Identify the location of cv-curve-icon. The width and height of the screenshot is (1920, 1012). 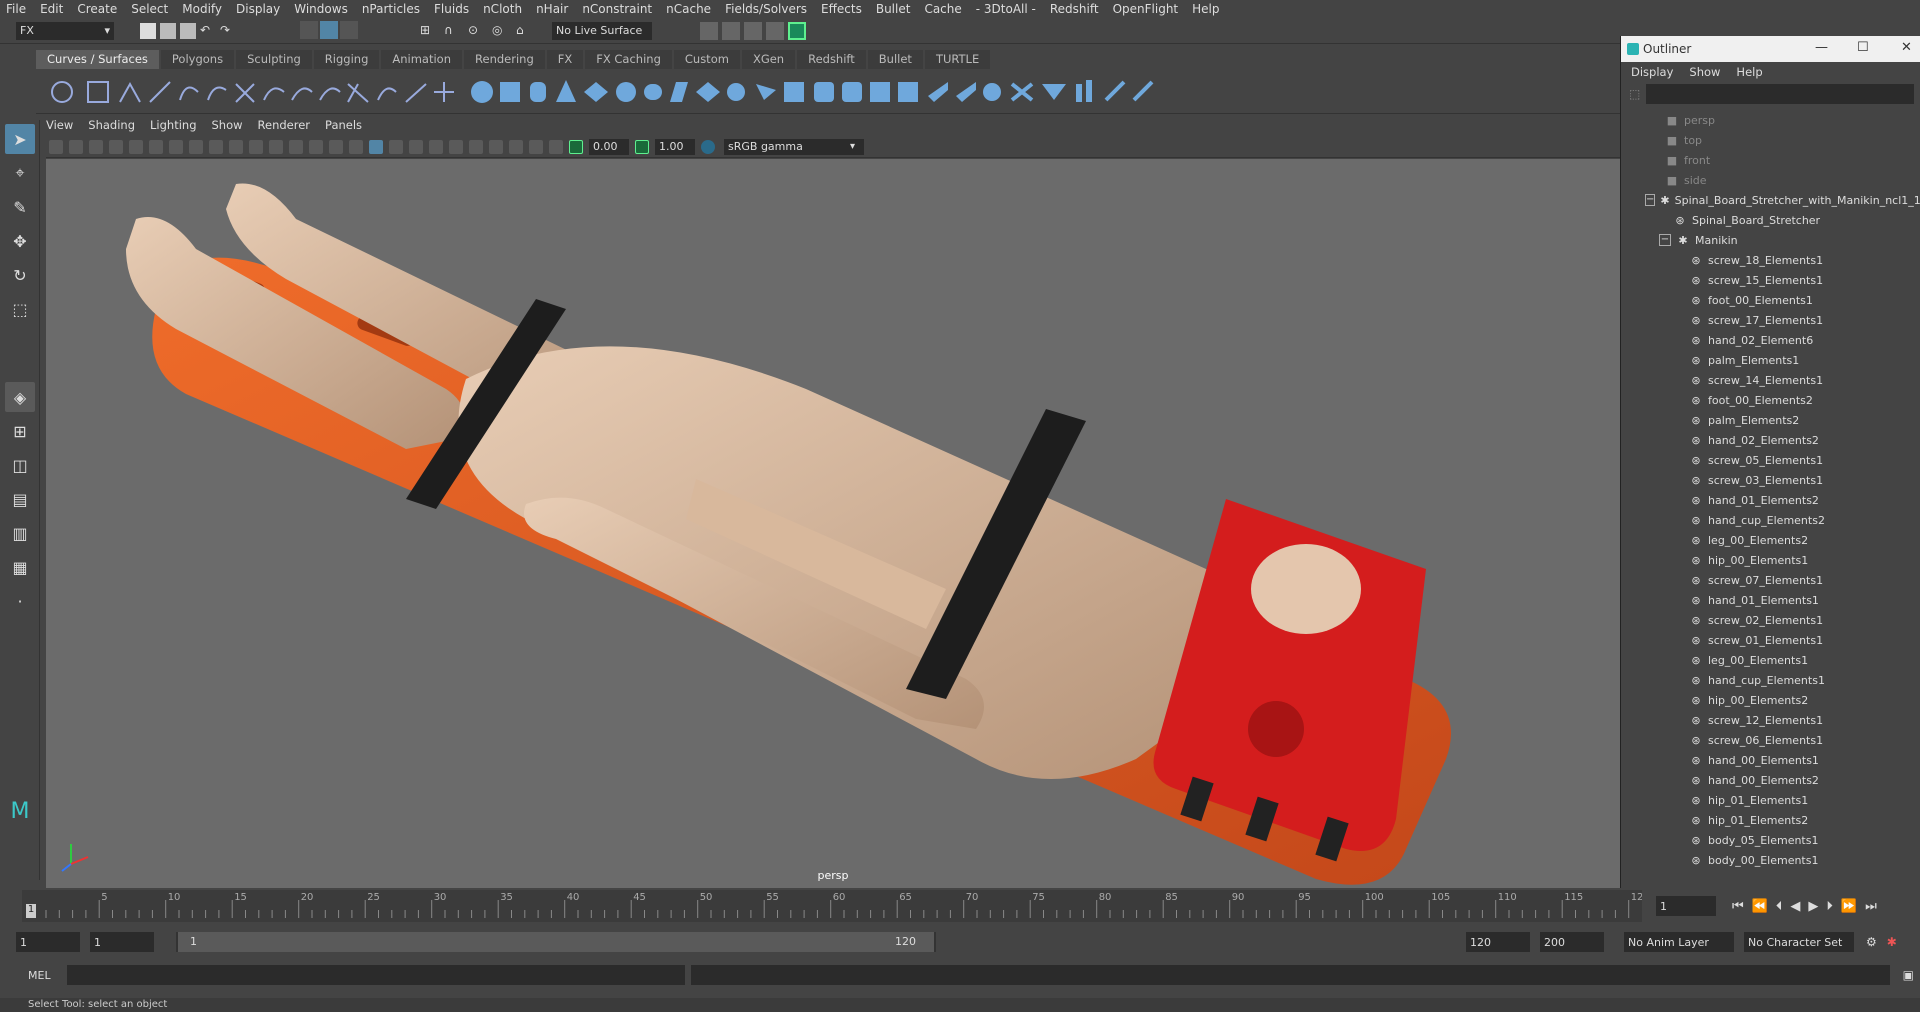
(130, 92).